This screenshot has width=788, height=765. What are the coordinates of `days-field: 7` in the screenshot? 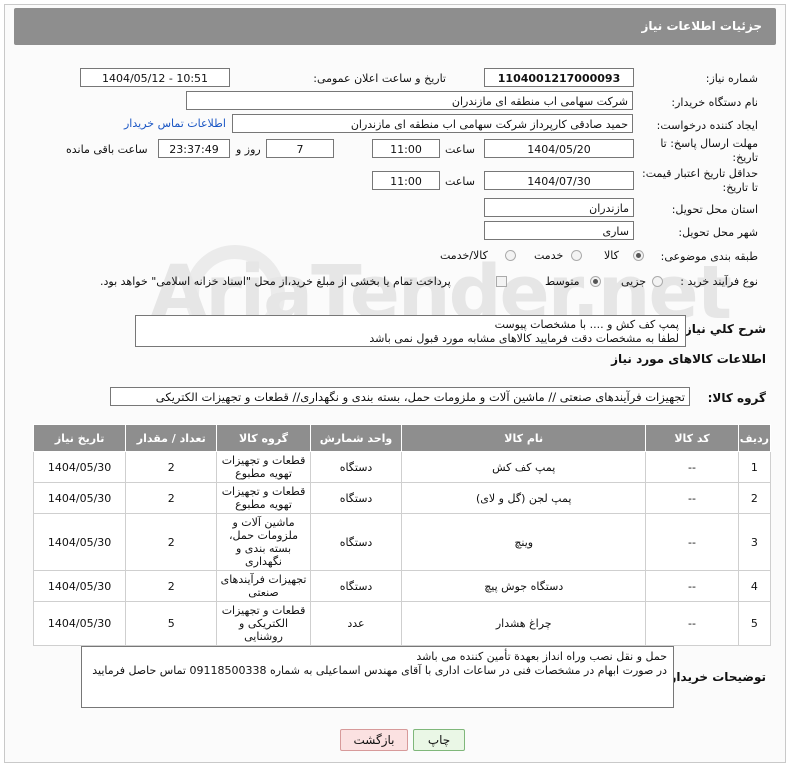 It's located at (300, 148).